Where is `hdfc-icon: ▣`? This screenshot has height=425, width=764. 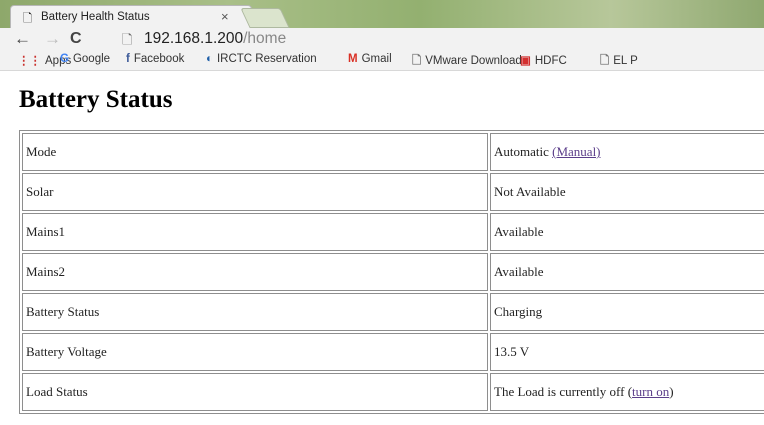
hdfc-icon: ▣ is located at coordinates (525, 61).